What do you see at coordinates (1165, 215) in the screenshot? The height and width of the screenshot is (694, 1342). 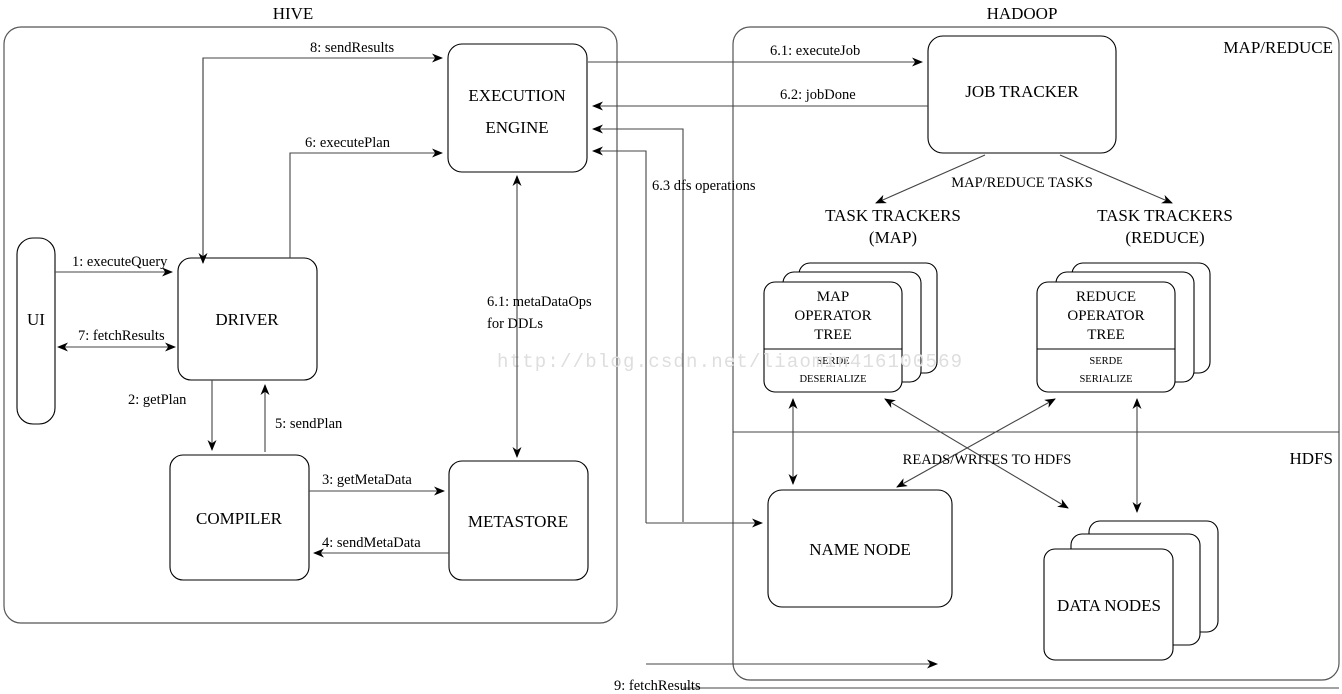 I see `task-trackers-reduce-label-line1: TASK TRACKERS` at bounding box center [1165, 215].